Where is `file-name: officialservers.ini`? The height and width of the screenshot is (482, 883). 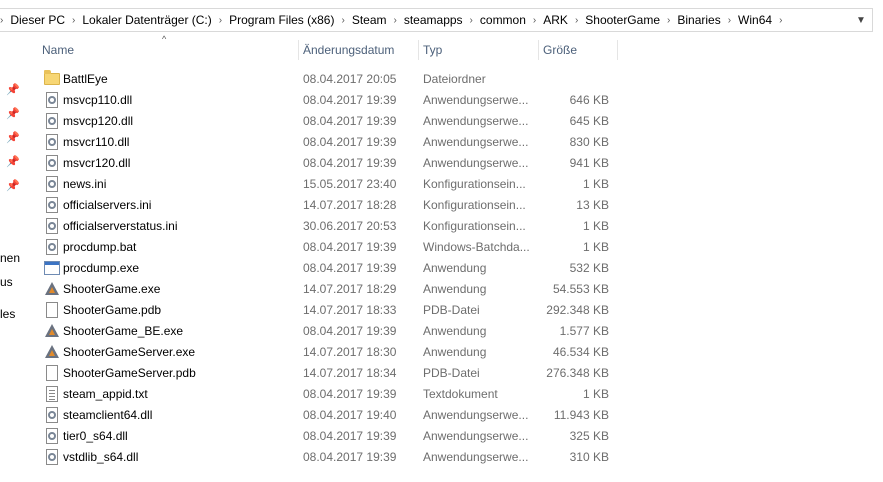
file-name: officialservers.ini is located at coordinates (107, 205).